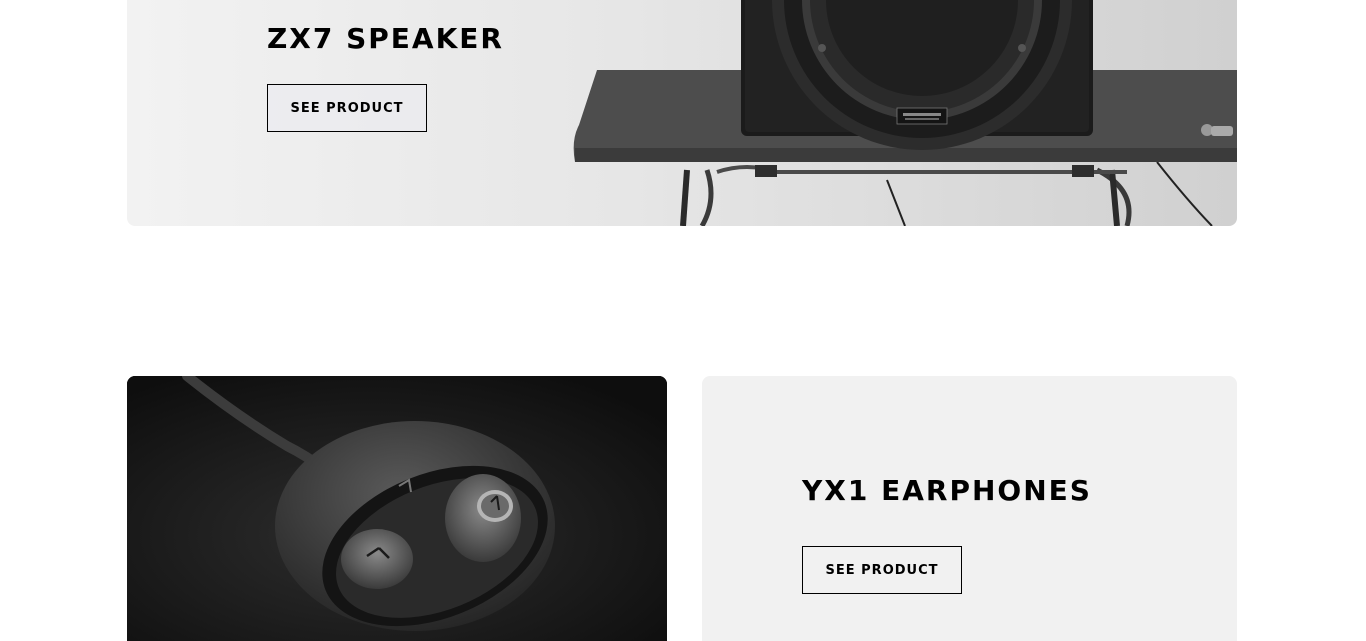  I want to click on yx1-see-product-button: SEE PRODUCT, so click(882, 570).